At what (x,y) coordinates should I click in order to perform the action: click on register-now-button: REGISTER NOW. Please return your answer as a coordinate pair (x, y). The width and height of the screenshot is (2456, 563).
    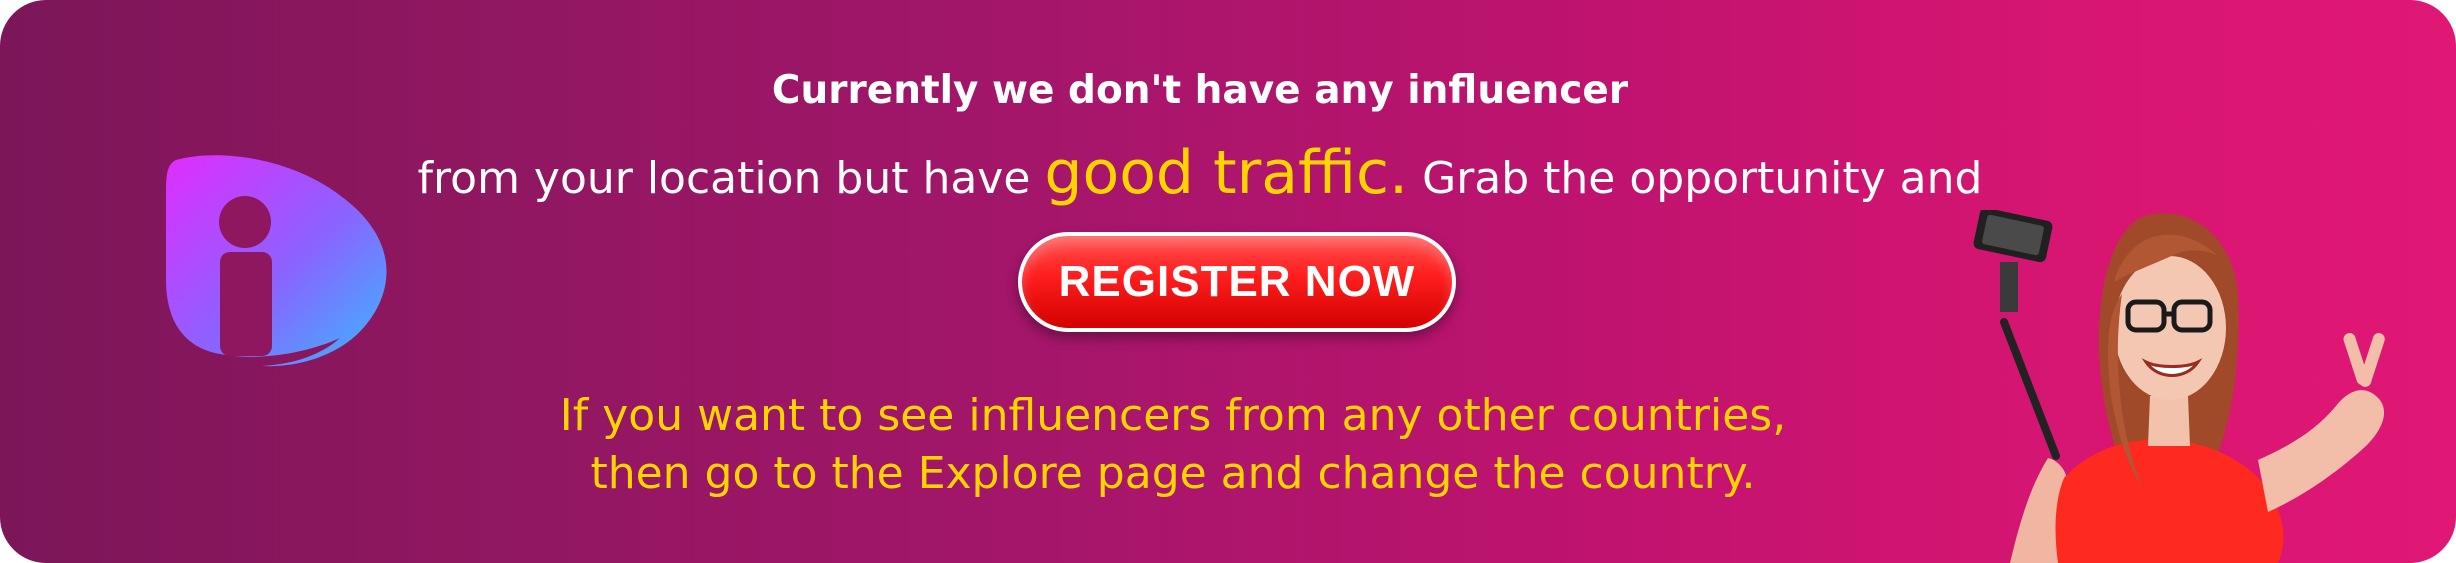
    Looking at the image, I should click on (1237, 282).